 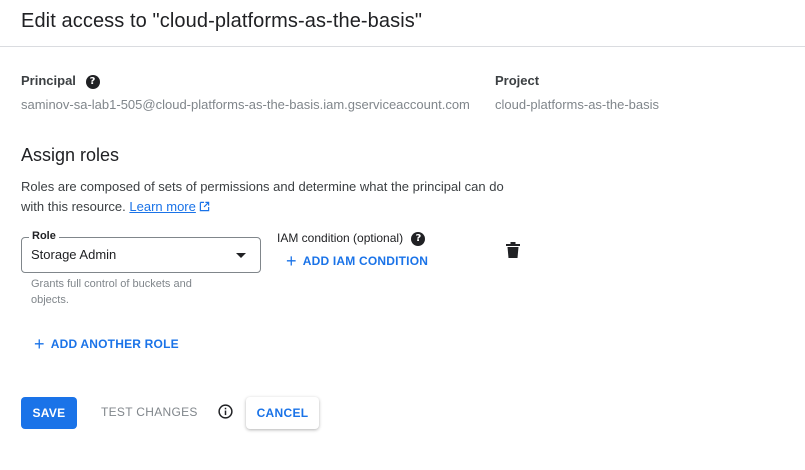 I want to click on principal-section: Principal ?, so click(x=60, y=81).